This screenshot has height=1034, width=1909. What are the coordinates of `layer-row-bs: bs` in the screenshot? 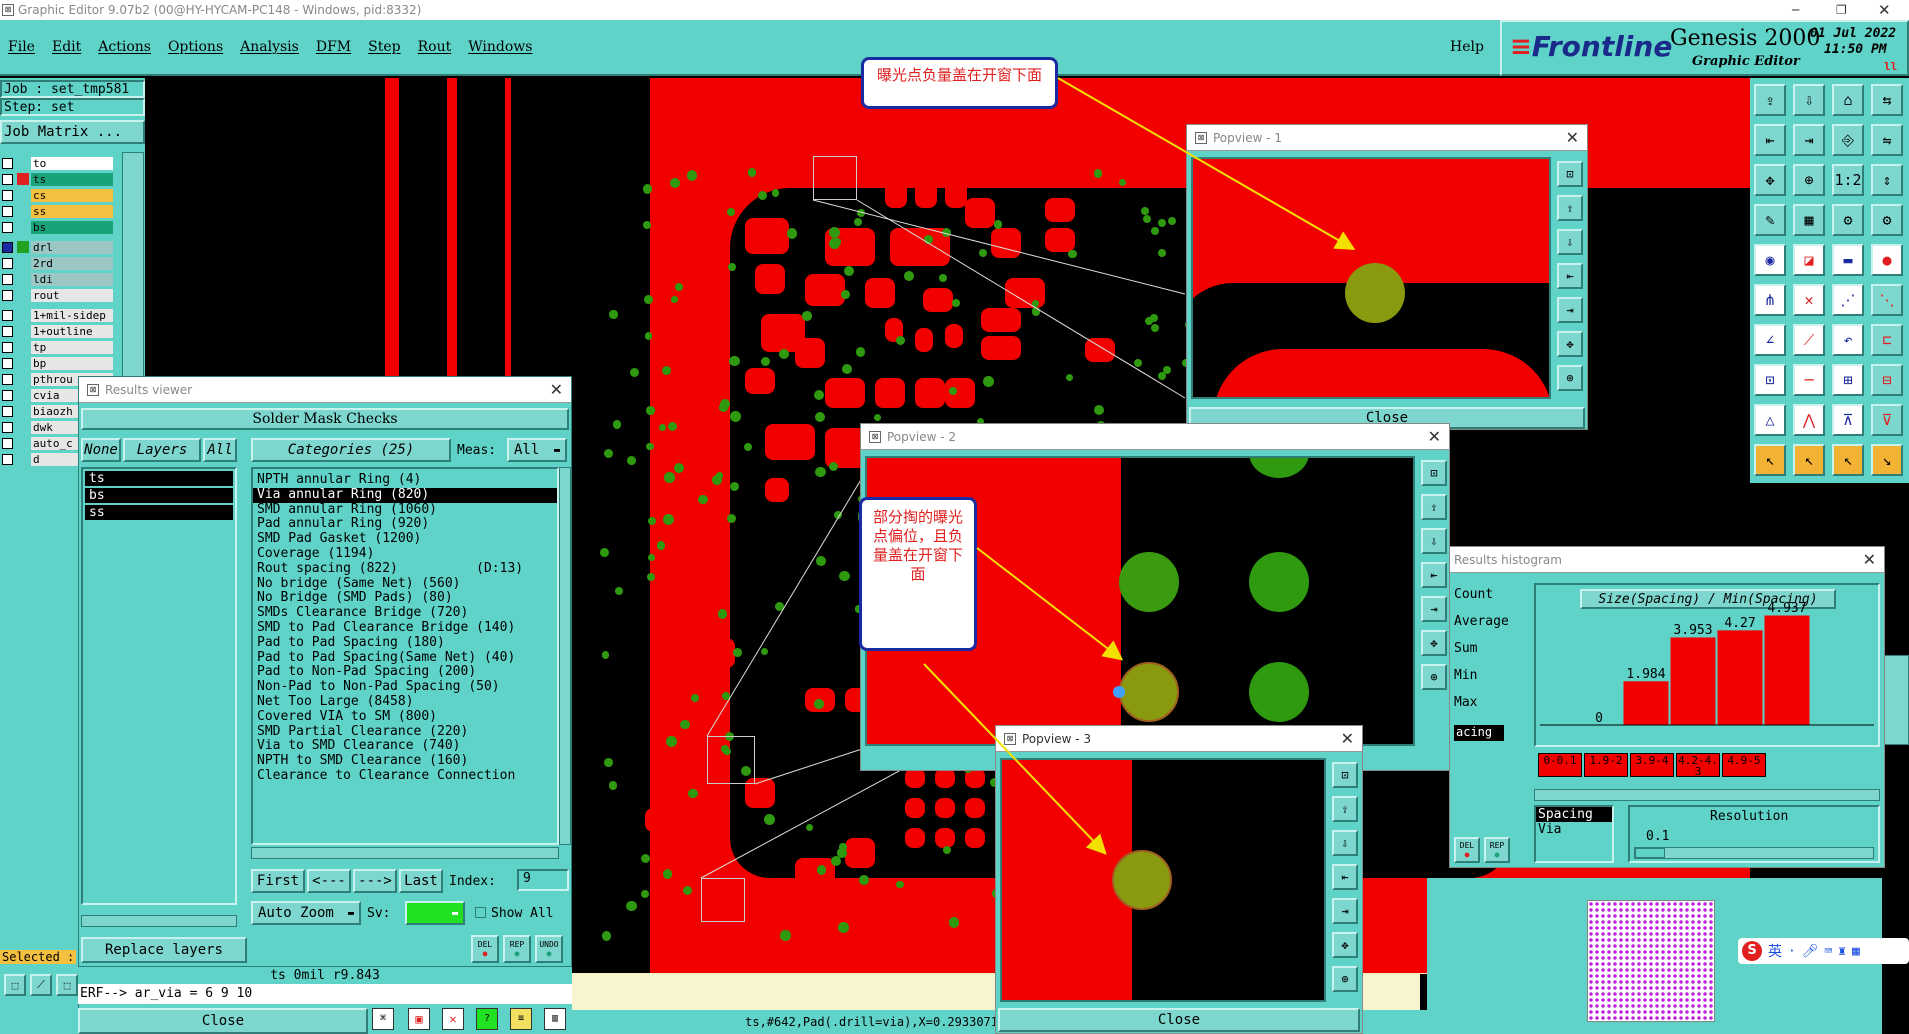 It's located at (56, 227).